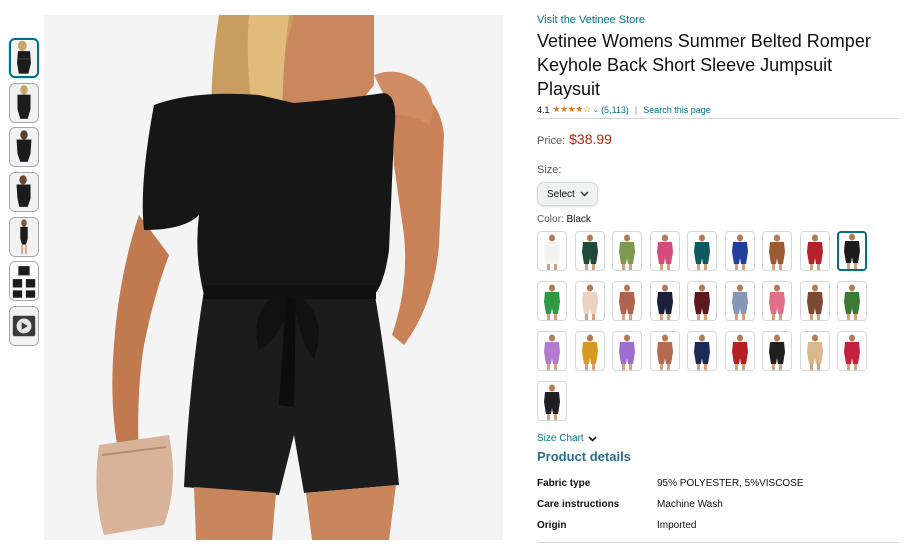 Image resolution: width=922 pixels, height=553 pixels. What do you see at coordinates (739, 351) in the screenshot?
I see `color-swatch-crimson` at bounding box center [739, 351].